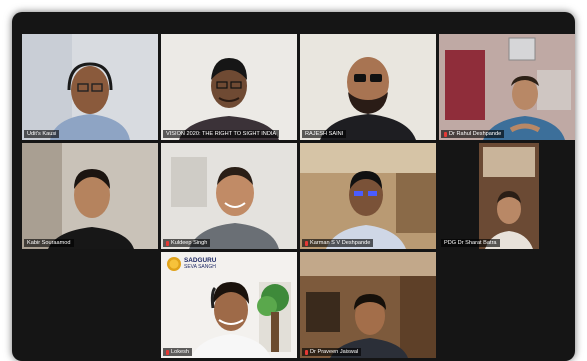 The height and width of the screenshot is (361, 587). What do you see at coordinates (229, 305) in the screenshot?
I see `participant-tile-9: SADGURU SEVA SANGH Lokesh` at bounding box center [229, 305].